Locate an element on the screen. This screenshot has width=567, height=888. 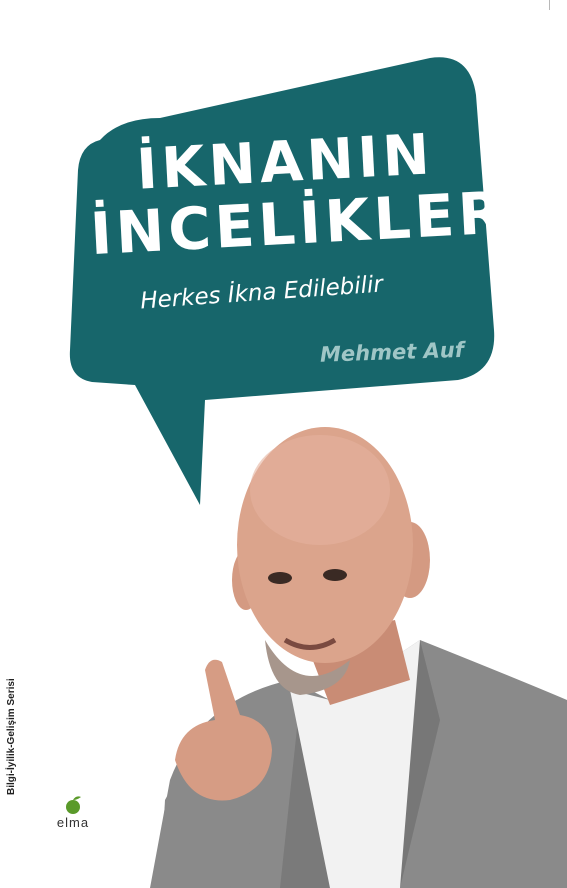
series-name: Bilgi-İyilik-Gelişim Serisi is located at coordinates (11, 736).